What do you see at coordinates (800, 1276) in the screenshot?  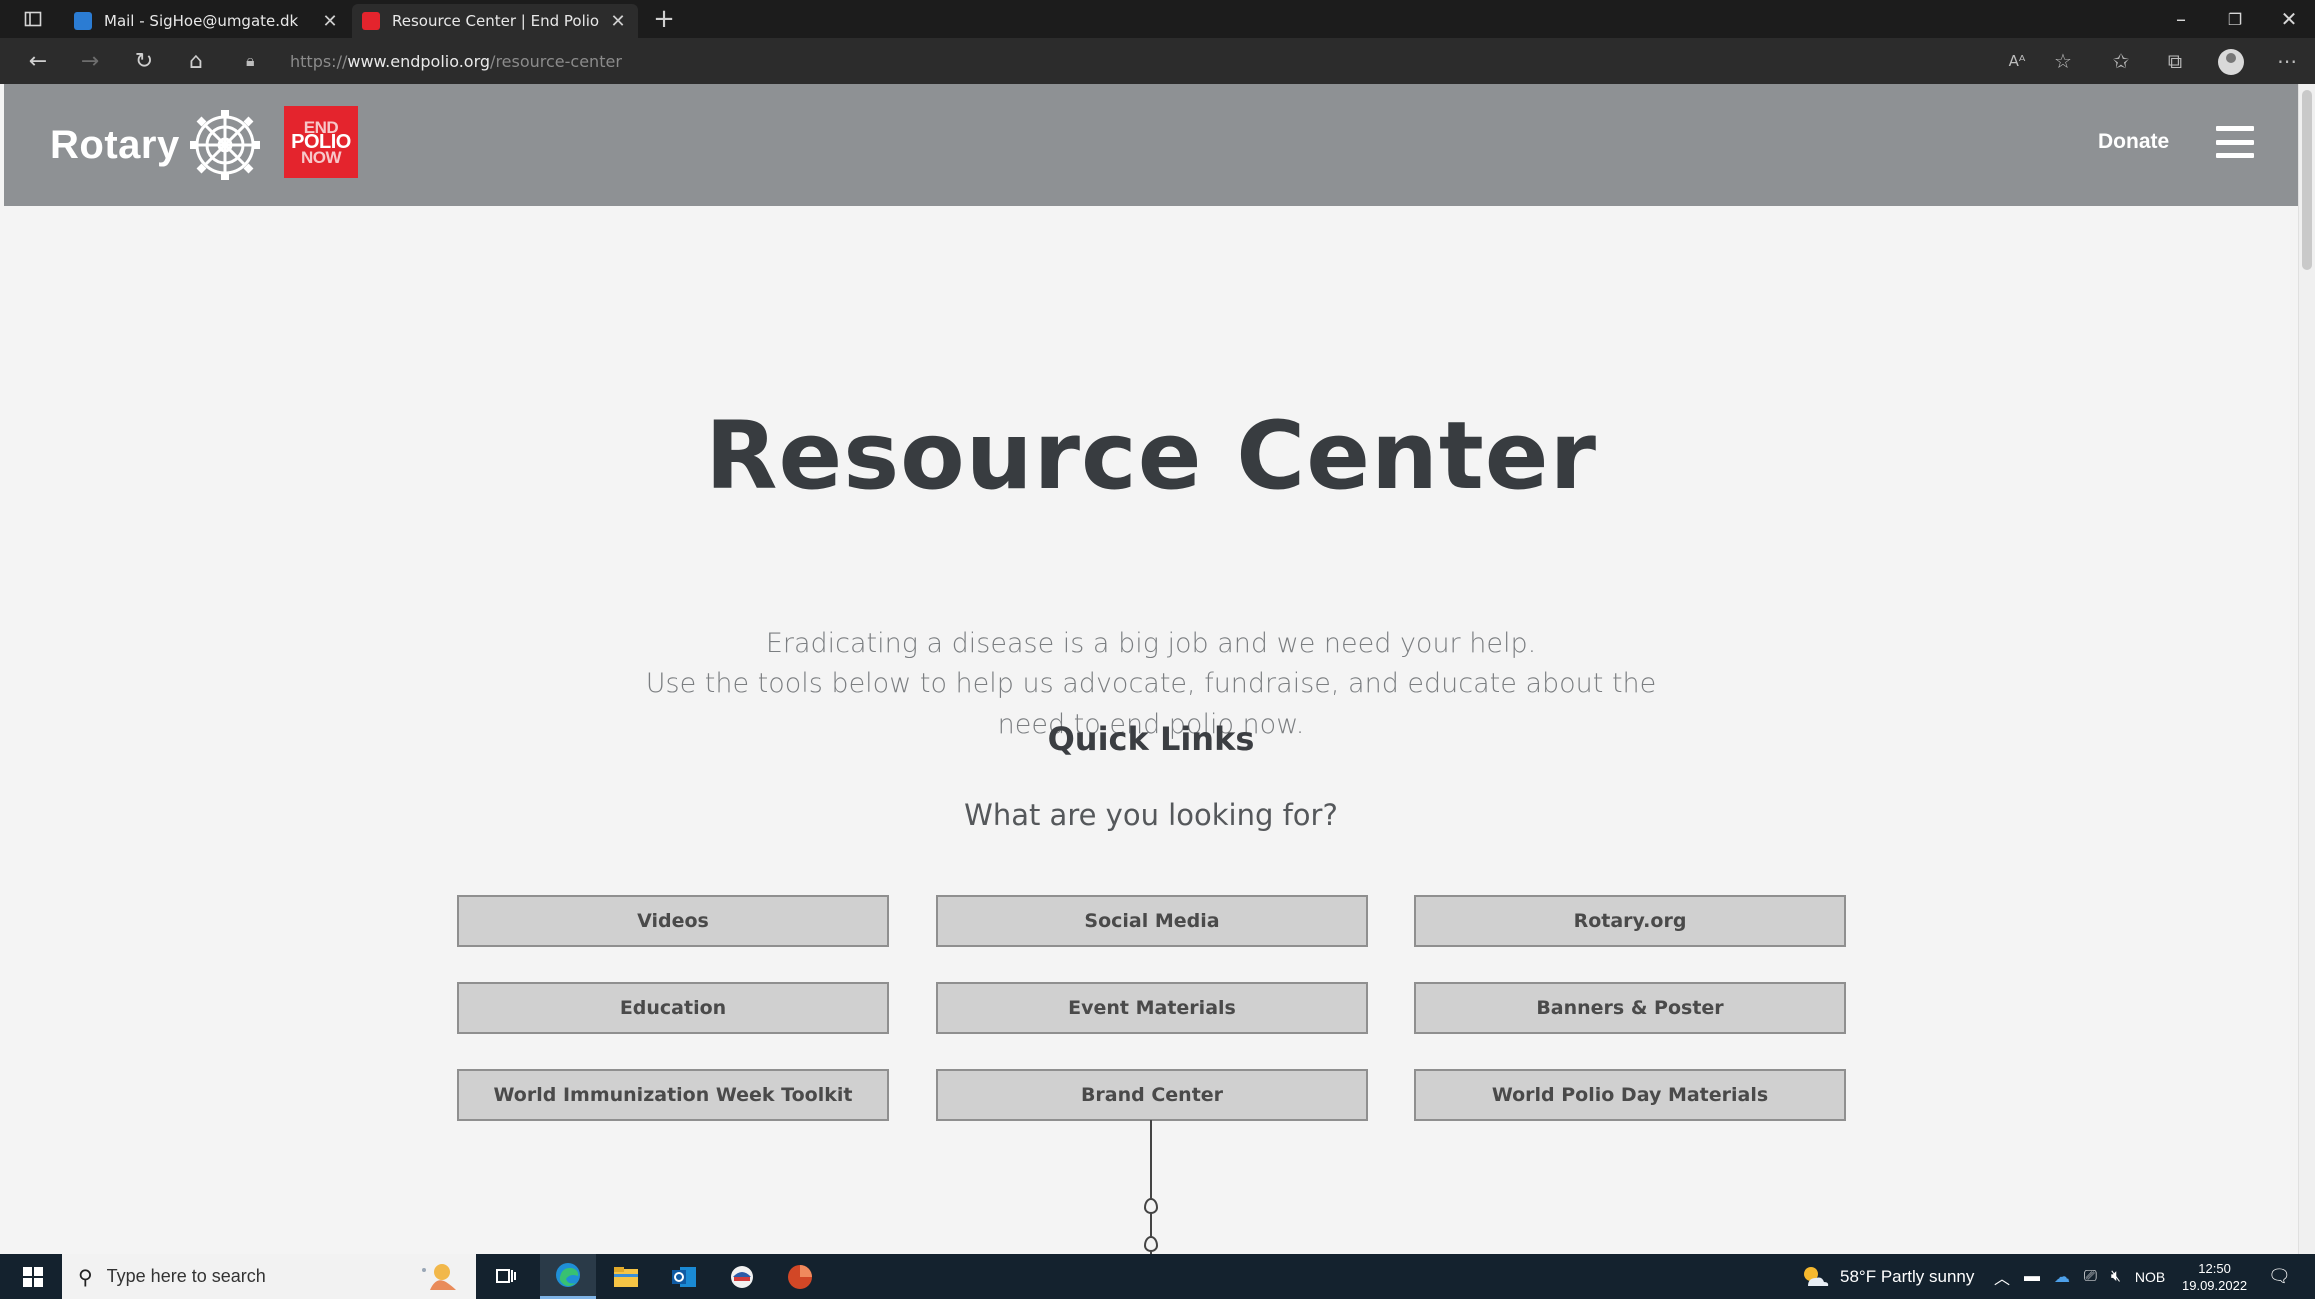 I see `powerpoint-icon` at bounding box center [800, 1276].